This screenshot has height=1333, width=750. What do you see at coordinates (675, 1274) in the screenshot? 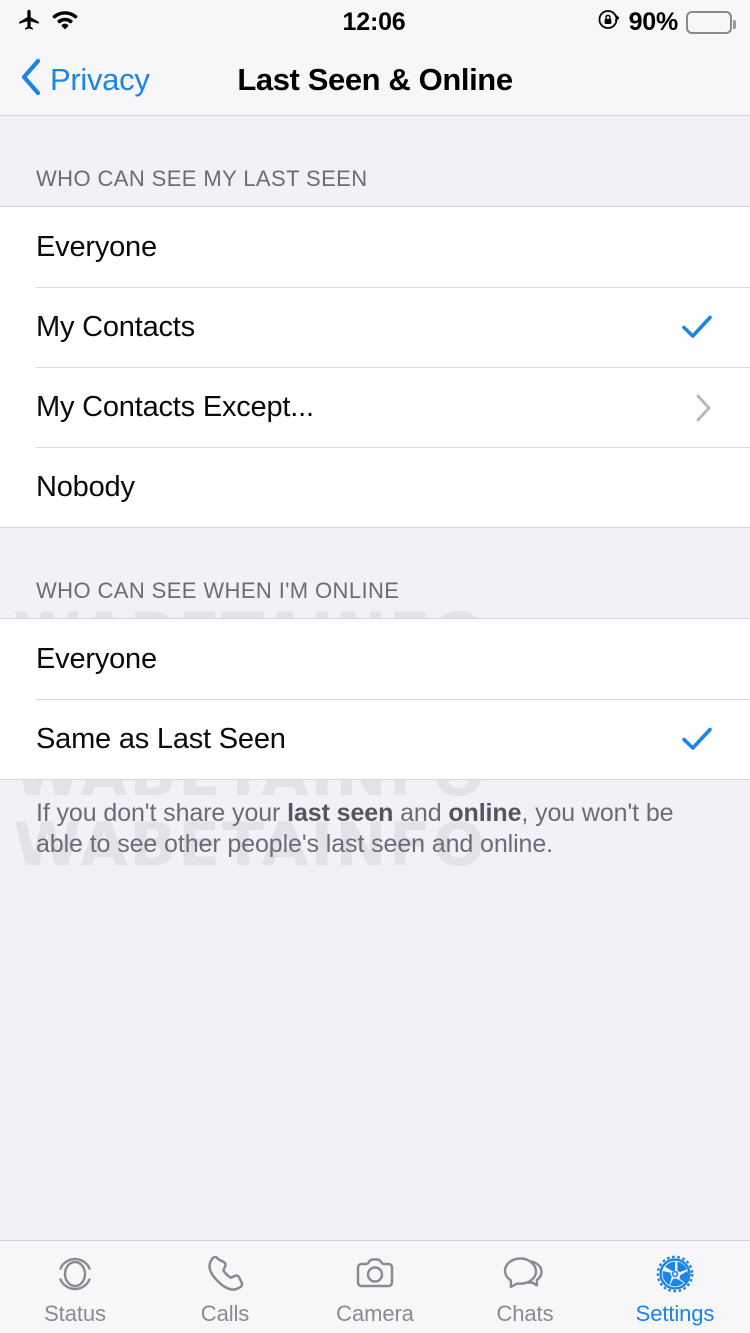
I see `gear-icon` at bounding box center [675, 1274].